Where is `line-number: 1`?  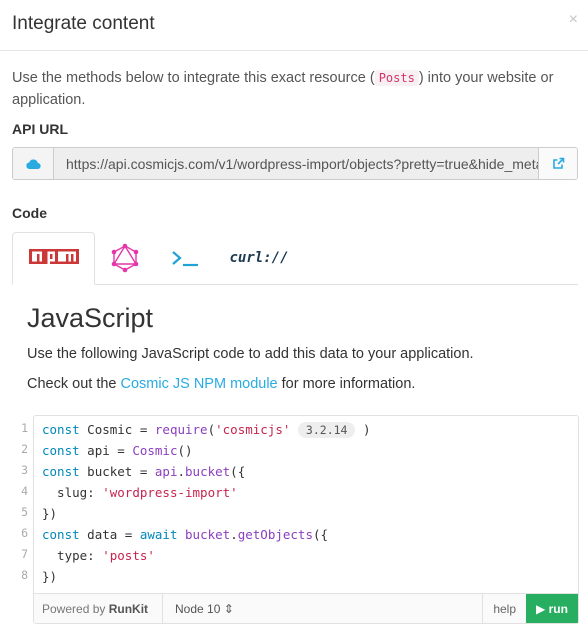
line-number: 1 is located at coordinates (24, 428).